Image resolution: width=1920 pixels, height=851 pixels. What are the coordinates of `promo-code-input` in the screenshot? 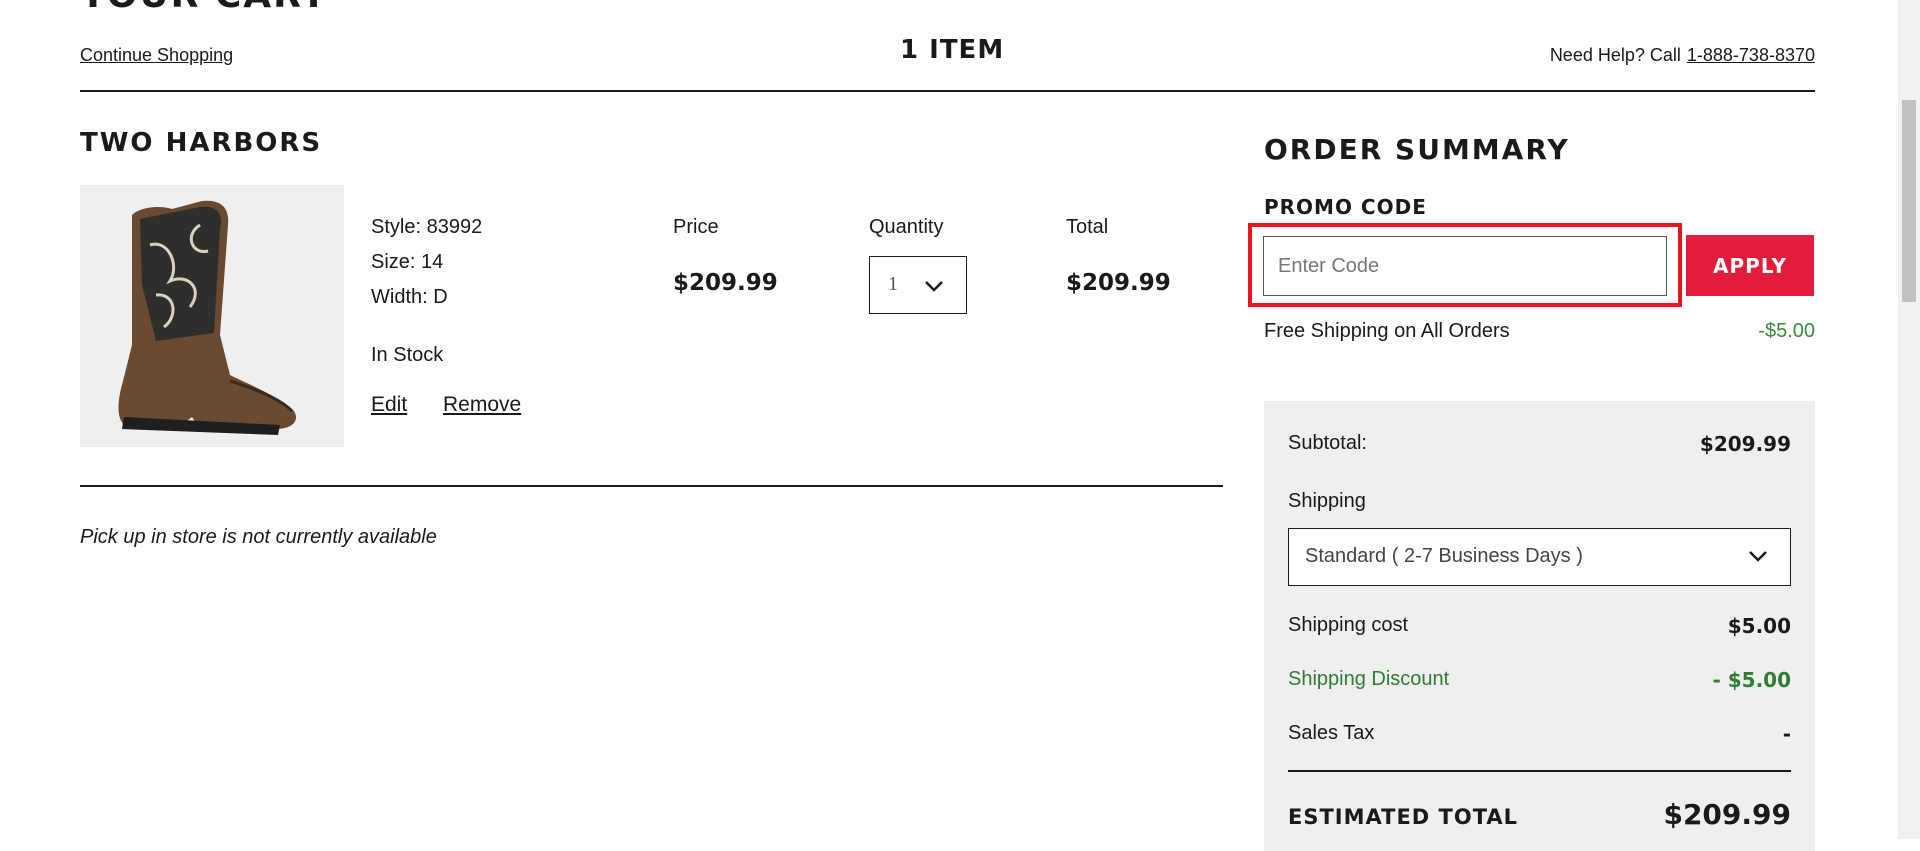 It's located at (1465, 266).